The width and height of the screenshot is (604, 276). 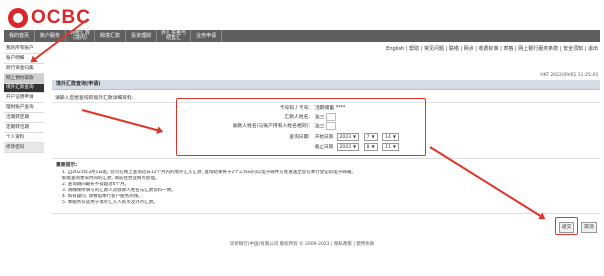 What do you see at coordinates (24, 88) in the screenshot?
I see `sidebar-item-remittance-inquiry: 境外汇款查询` at bounding box center [24, 88].